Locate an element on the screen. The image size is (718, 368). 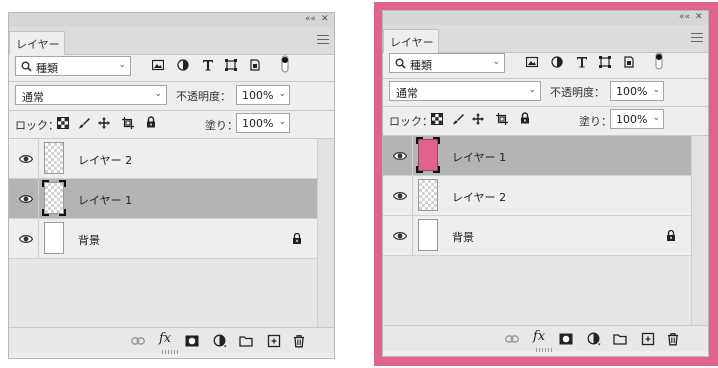
selection-bracket is located at coordinates (54, 198).